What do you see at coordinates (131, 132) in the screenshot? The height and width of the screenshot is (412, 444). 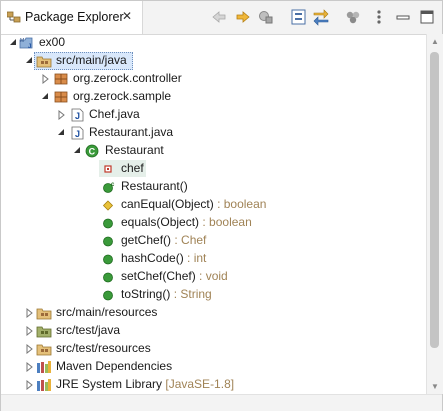 I see `tree-label: Restaurant.java` at bounding box center [131, 132].